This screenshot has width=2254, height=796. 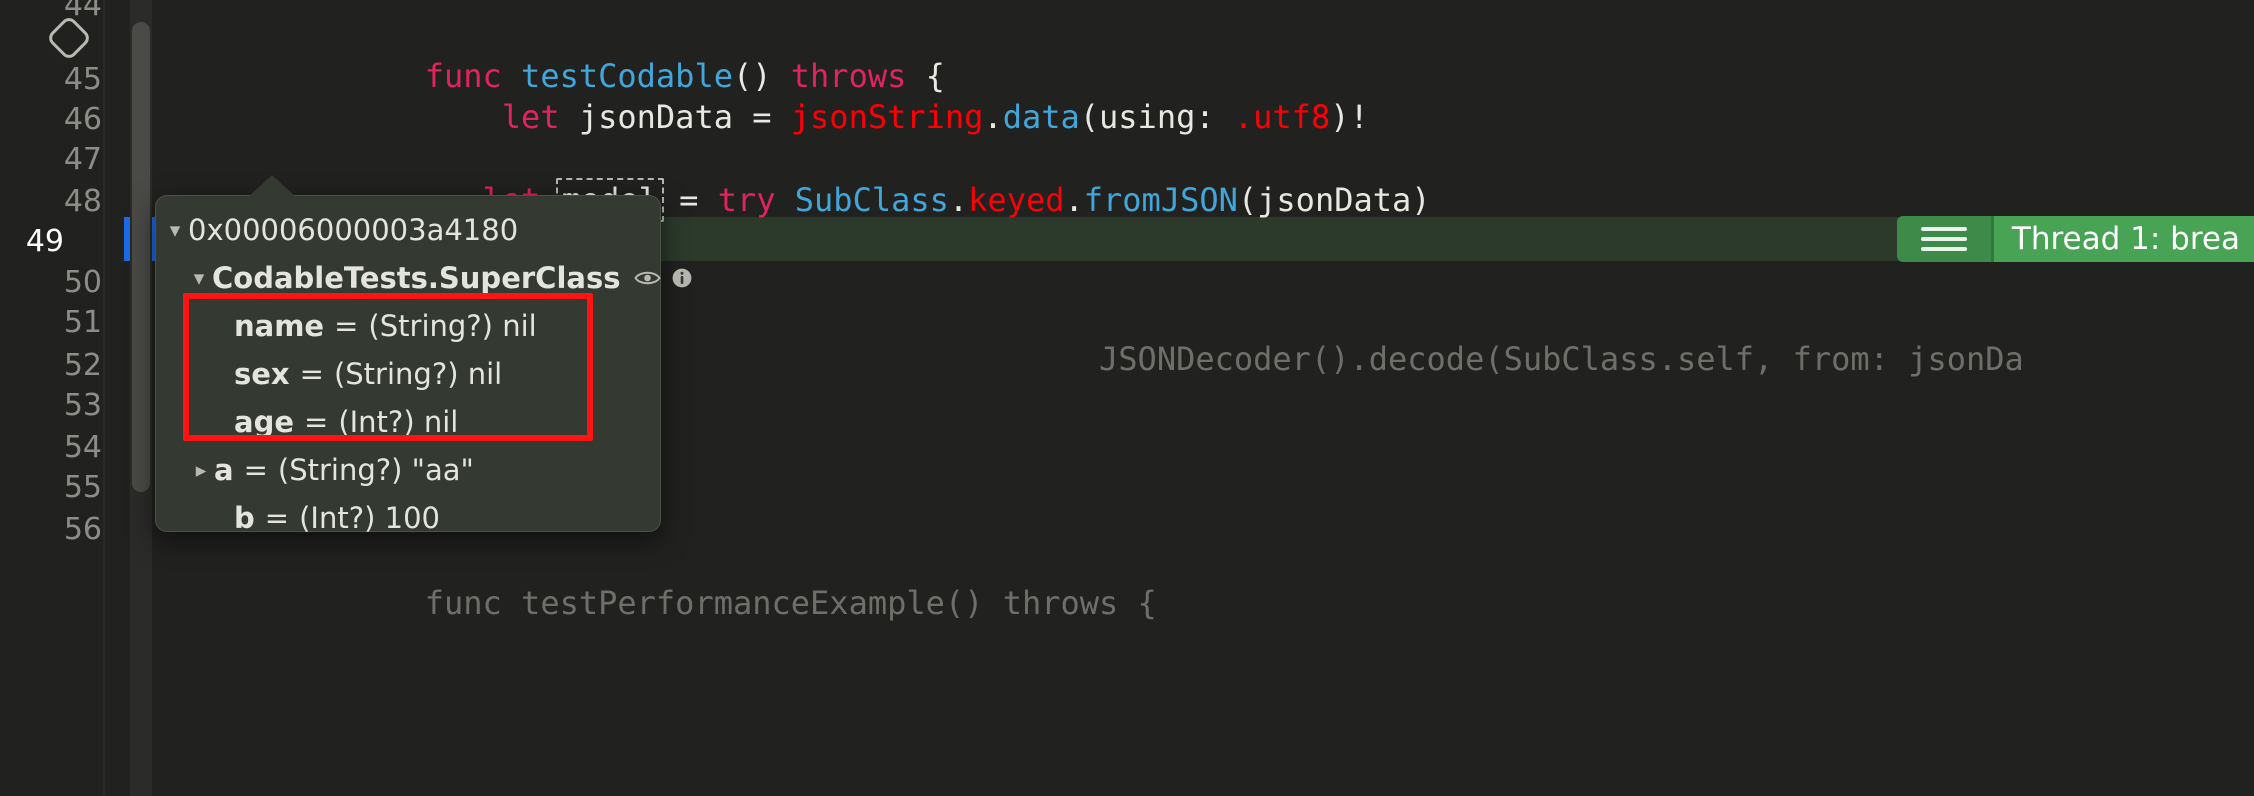 What do you see at coordinates (398, 422) in the screenshot?
I see `property-value: (Int?) nil` at bounding box center [398, 422].